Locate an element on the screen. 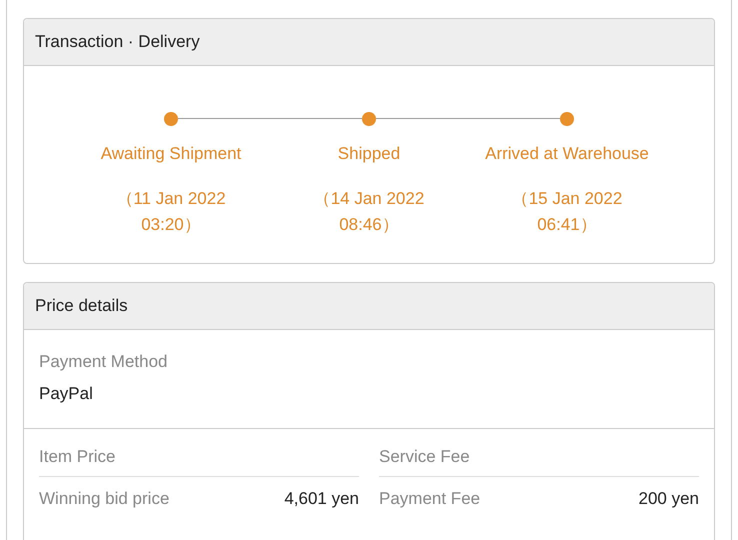  field-label: Payment Method is located at coordinates (104, 362).